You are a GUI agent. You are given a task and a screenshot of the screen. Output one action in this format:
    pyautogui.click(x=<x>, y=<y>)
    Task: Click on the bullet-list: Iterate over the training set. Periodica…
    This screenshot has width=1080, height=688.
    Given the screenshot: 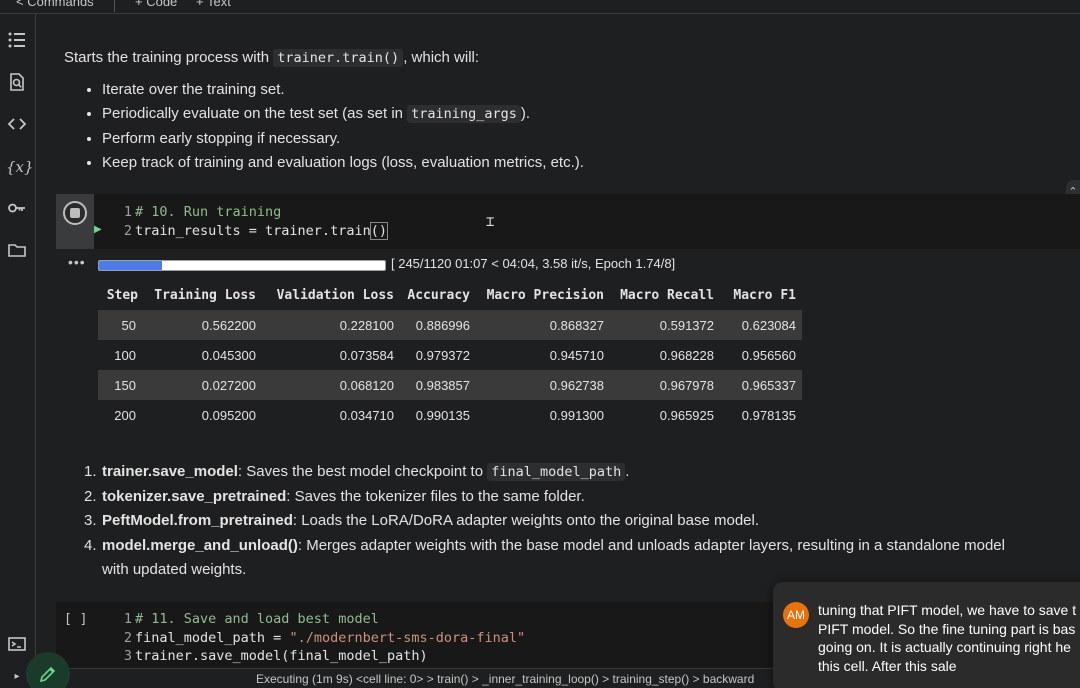 What is the action you would take?
    pyautogui.click(x=554, y=127)
    